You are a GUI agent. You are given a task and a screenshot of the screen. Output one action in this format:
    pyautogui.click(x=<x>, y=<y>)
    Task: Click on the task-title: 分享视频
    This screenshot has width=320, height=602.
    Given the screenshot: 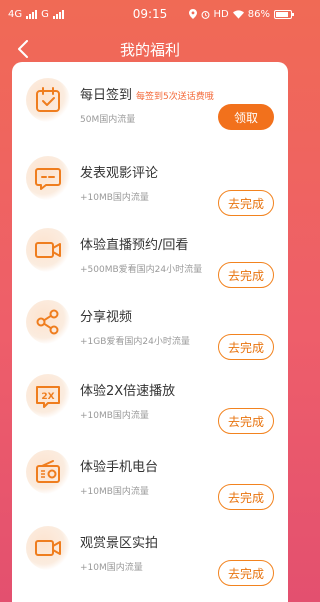 What is the action you would take?
    pyautogui.click(x=106, y=317)
    